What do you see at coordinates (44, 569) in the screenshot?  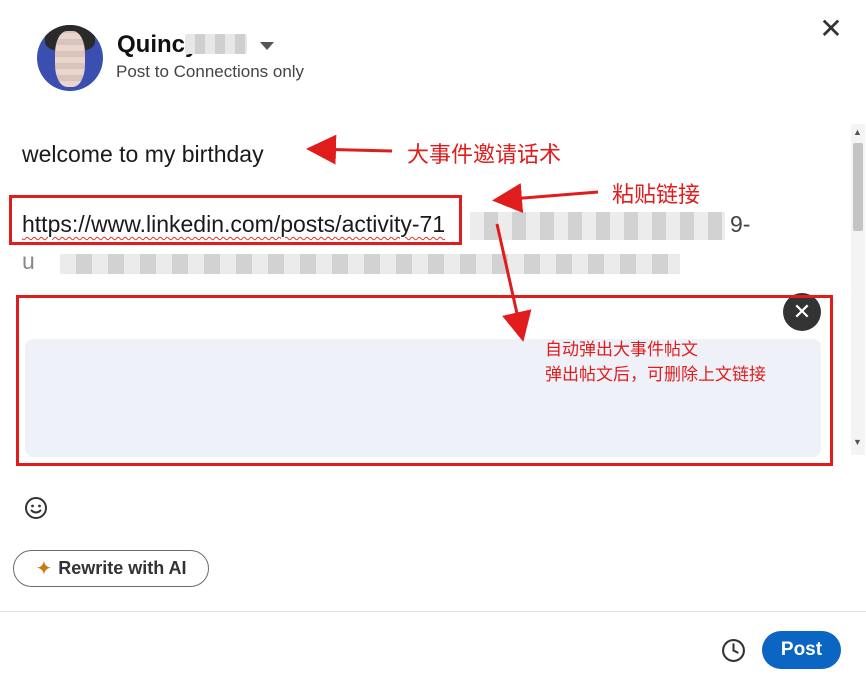 I see `sparkle-icon: ✦` at bounding box center [44, 569].